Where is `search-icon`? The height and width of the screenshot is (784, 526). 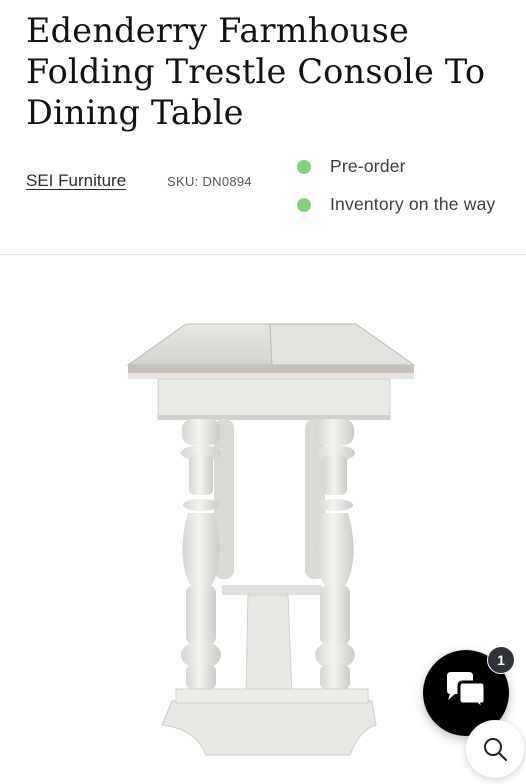
search-icon is located at coordinates (495, 749).